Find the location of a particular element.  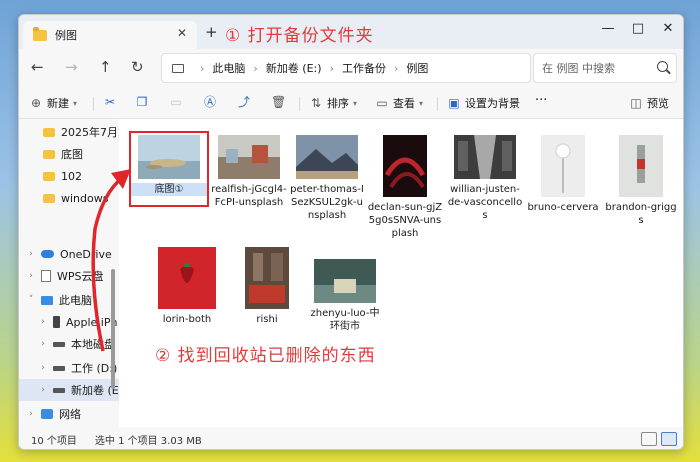

file-item-base-image: 底图① is located at coordinates (169, 165).